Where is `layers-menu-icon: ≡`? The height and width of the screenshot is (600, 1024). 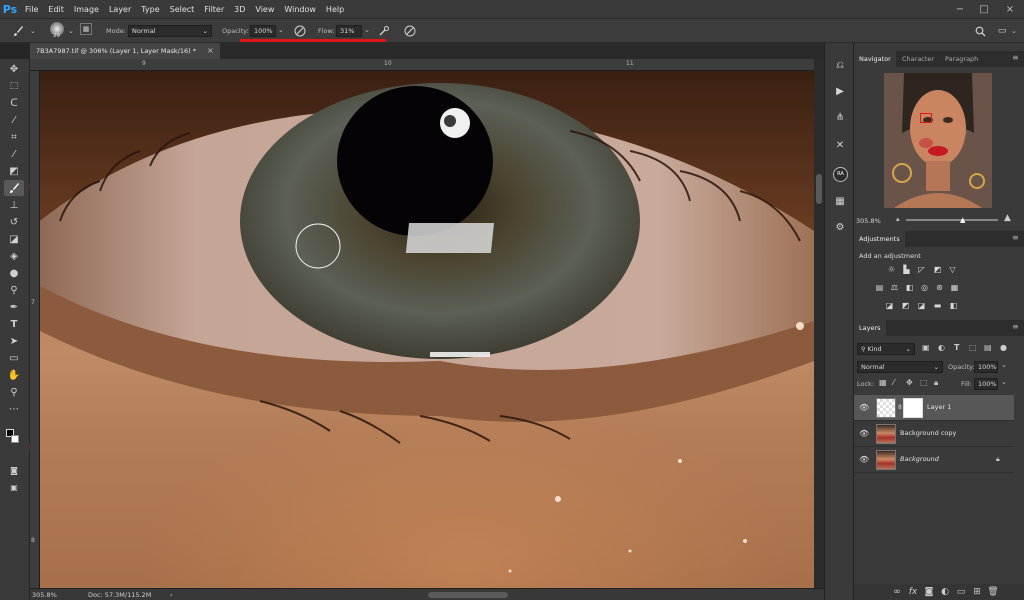
layers-menu-icon: ≡ is located at coordinates (1015, 326).